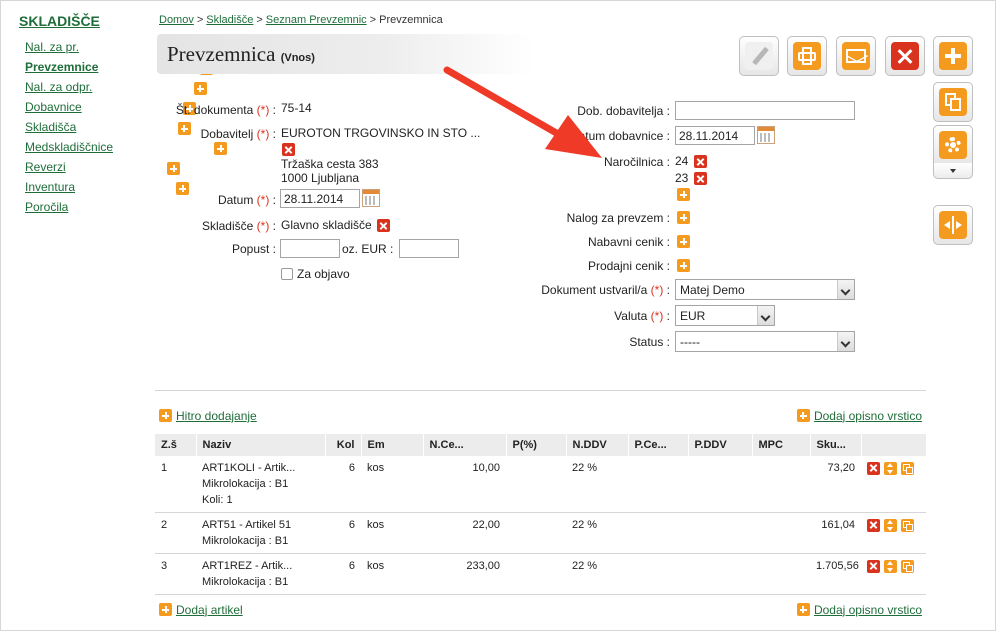 This screenshot has width=996, height=631. I want to click on sidebar-item-label: Prevzemnice, so click(61, 67).